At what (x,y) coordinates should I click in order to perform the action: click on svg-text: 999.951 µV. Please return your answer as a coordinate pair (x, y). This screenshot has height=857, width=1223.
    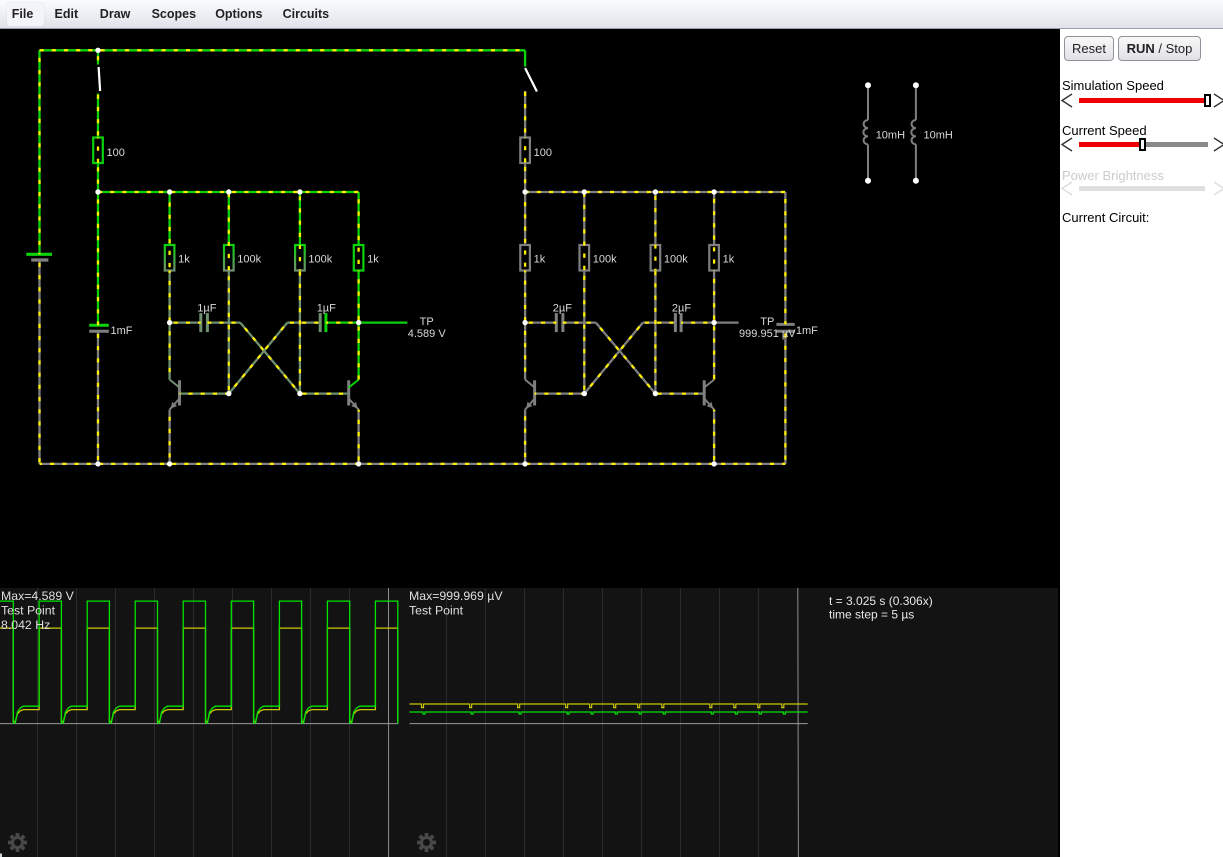
    Looking at the image, I should click on (767, 334).